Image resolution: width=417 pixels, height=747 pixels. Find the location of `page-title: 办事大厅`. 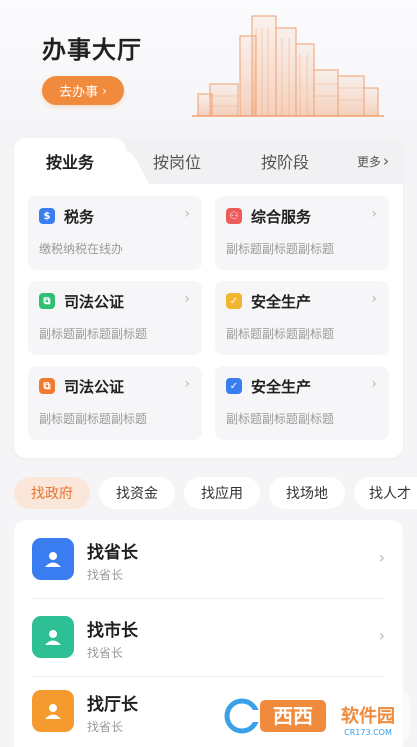

page-title: 办事大厅 is located at coordinates (92, 50).